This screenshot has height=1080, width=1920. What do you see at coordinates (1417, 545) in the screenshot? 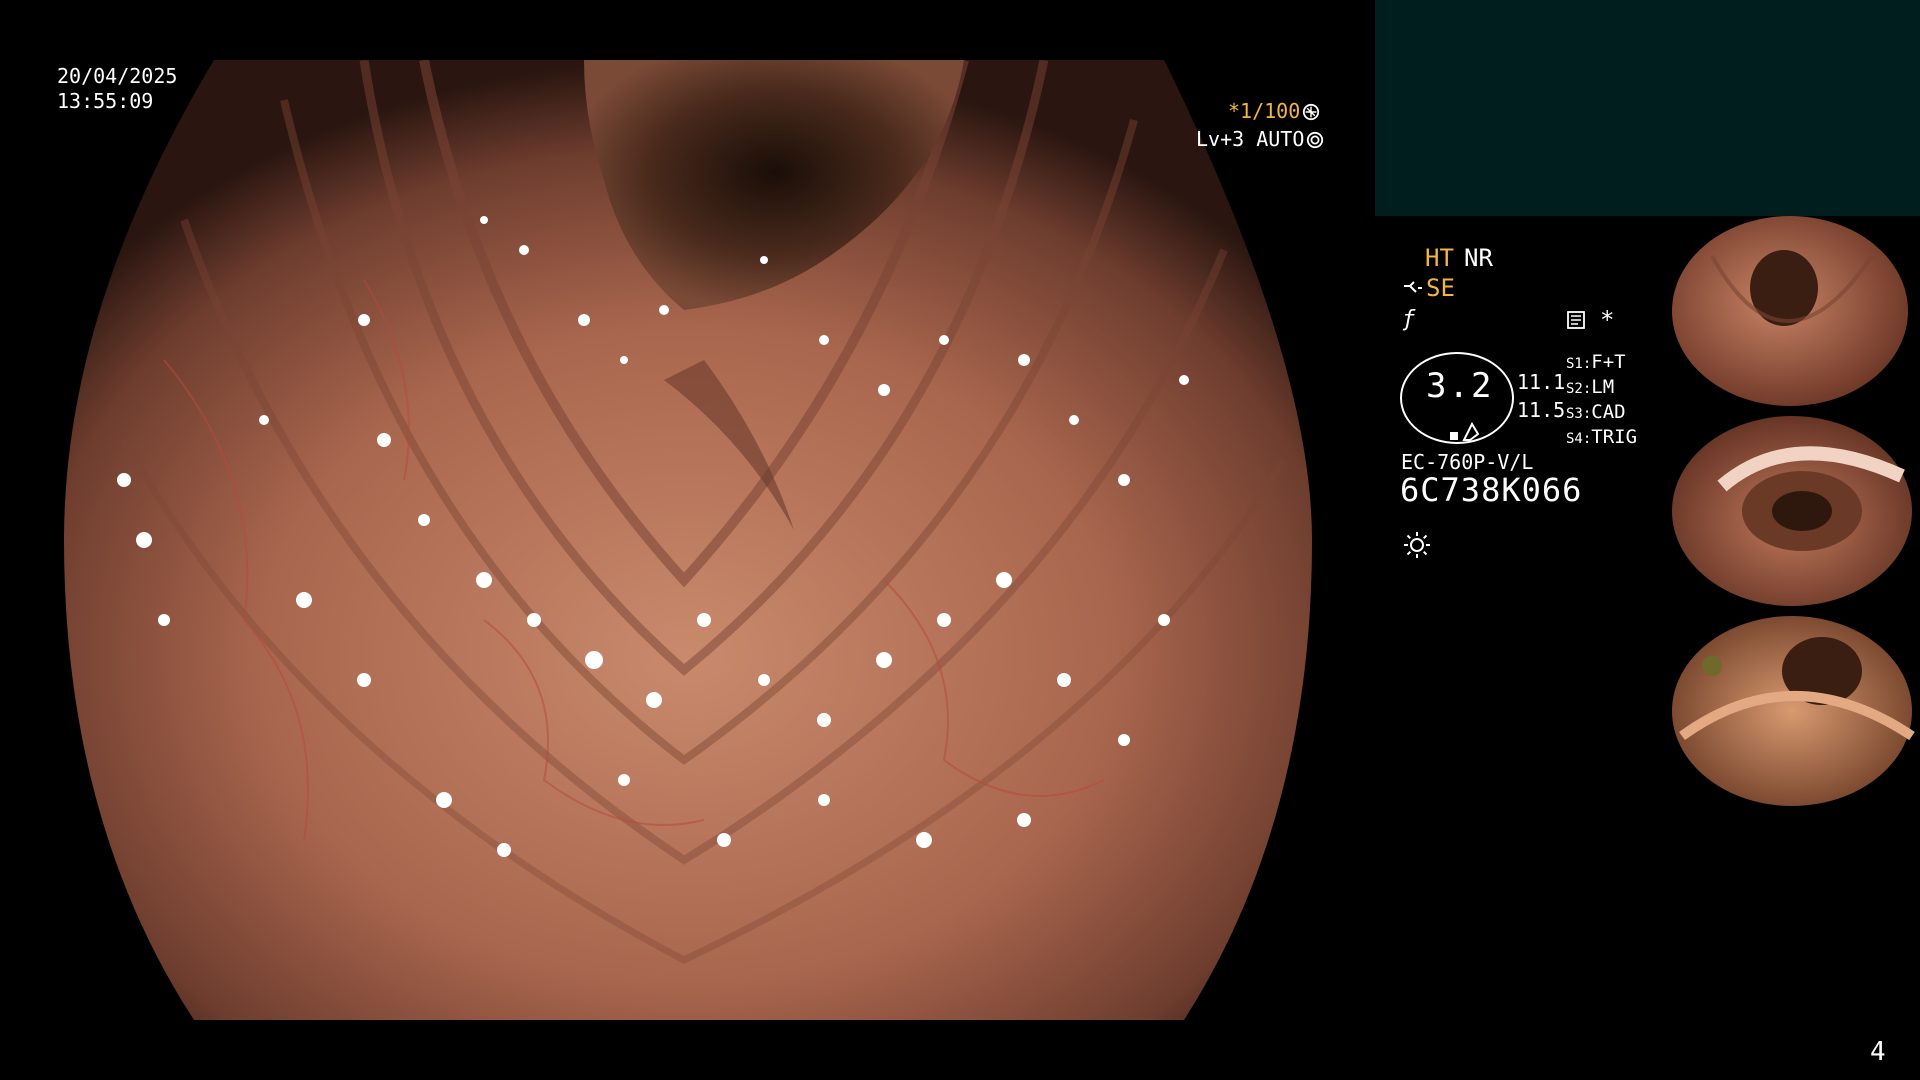
I see `sun-icon` at bounding box center [1417, 545].